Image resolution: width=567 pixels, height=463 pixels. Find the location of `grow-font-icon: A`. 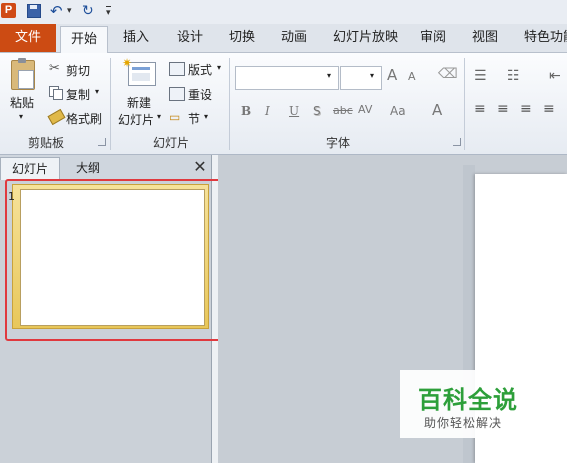

grow-font-icon: A is located at coordinates (392, 75).